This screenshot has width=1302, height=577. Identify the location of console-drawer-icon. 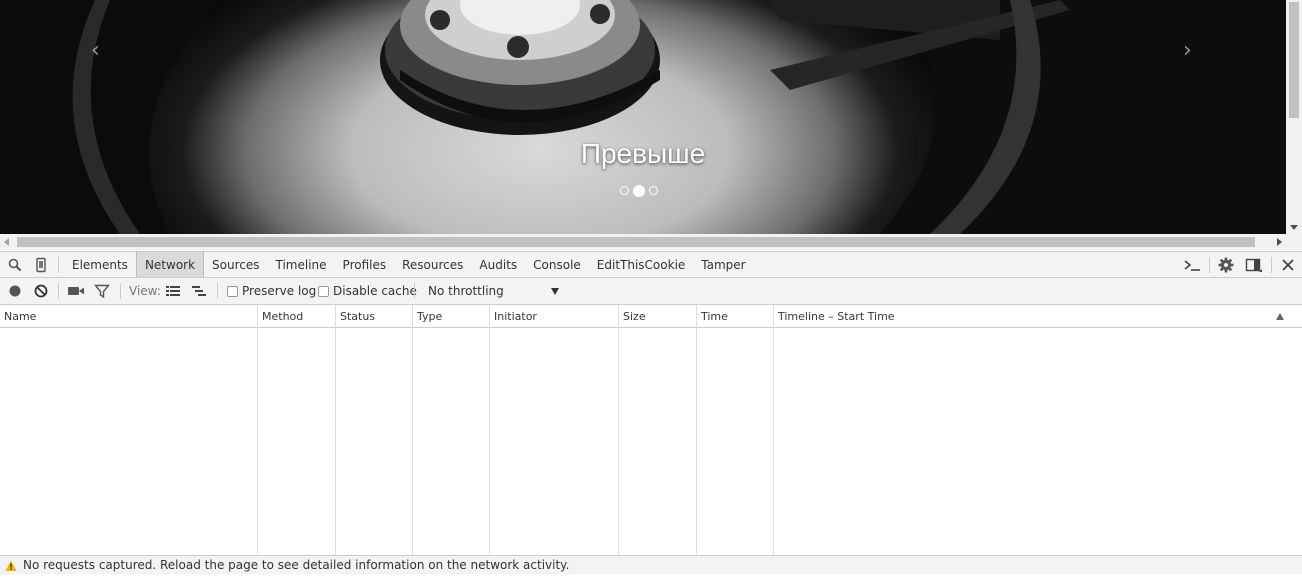
(1191, 265).